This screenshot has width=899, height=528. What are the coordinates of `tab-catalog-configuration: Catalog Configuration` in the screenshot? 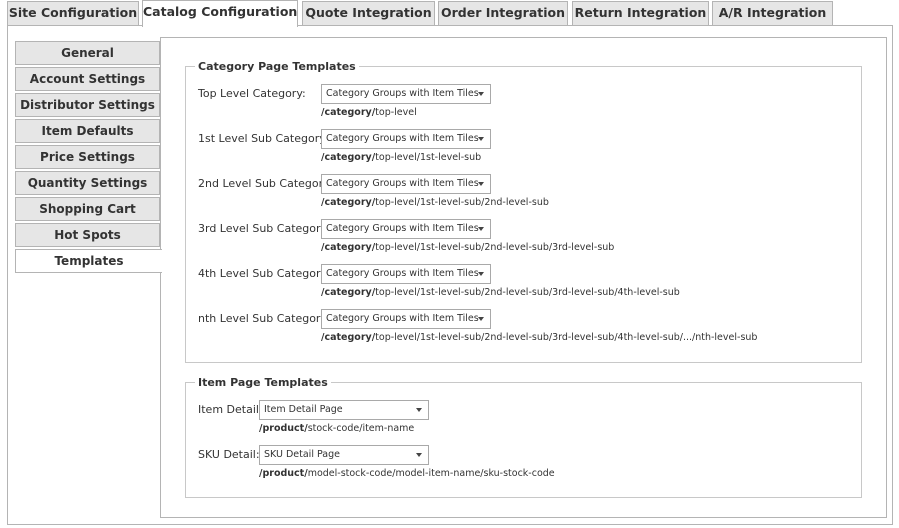 It's located at (220, 13).